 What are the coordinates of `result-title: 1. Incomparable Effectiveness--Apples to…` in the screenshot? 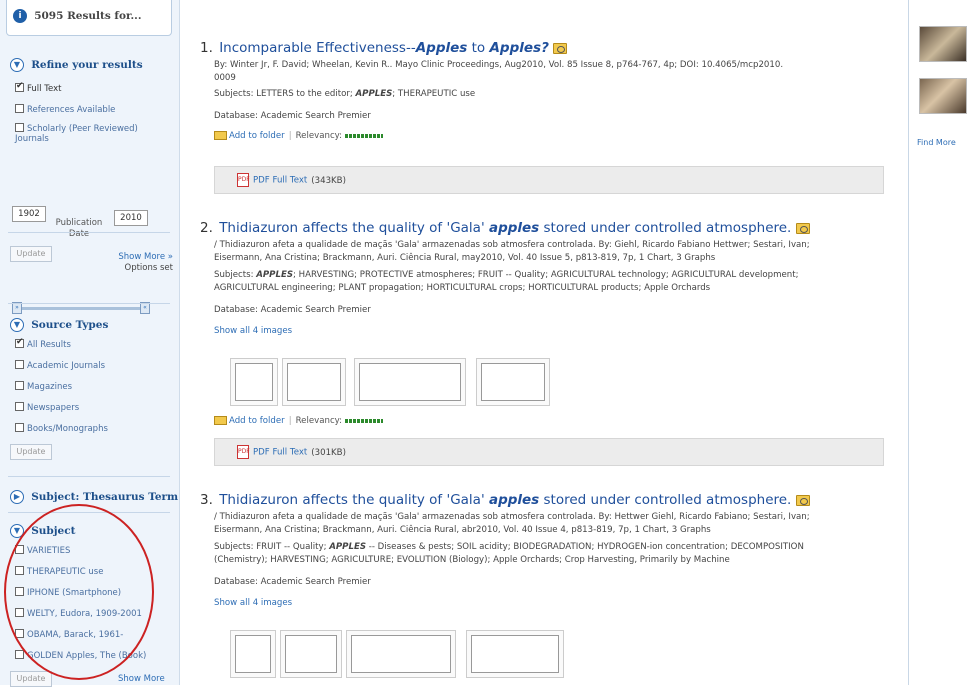 It's located at (545, 48).